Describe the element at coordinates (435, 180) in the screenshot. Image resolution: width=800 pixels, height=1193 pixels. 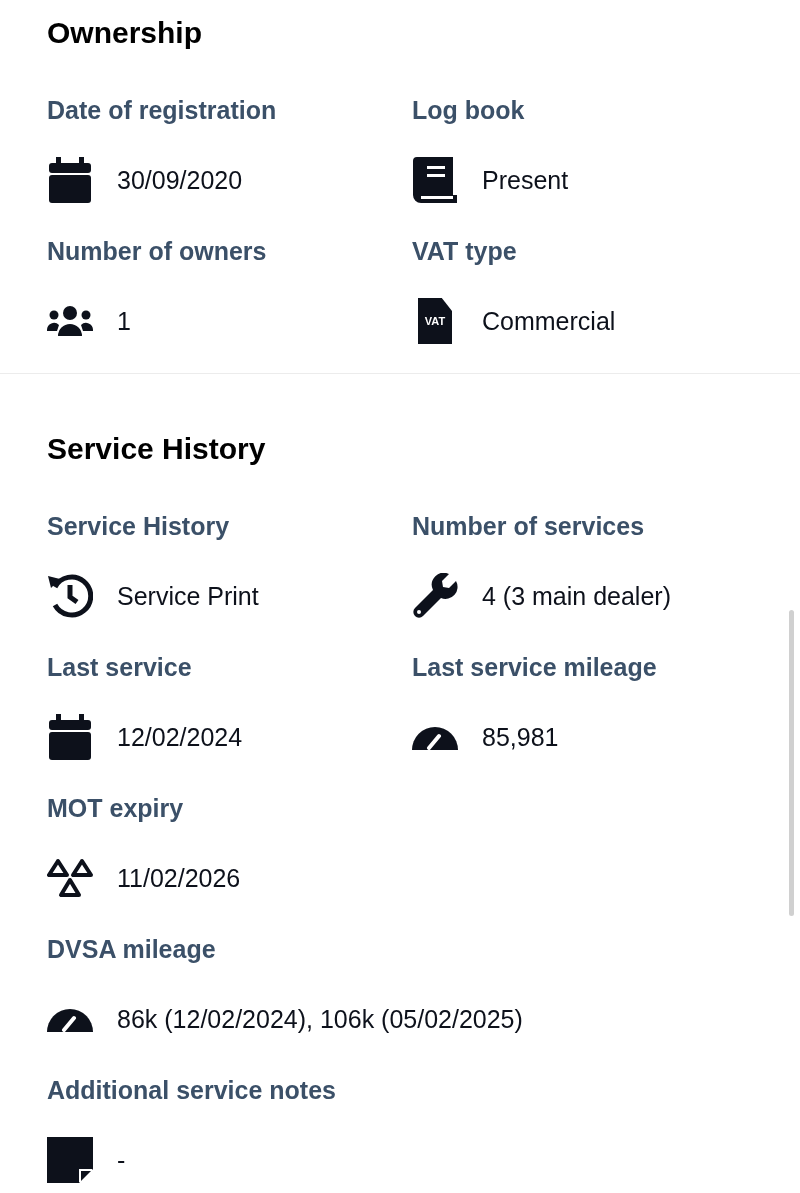
I see `book-icon` at that location.